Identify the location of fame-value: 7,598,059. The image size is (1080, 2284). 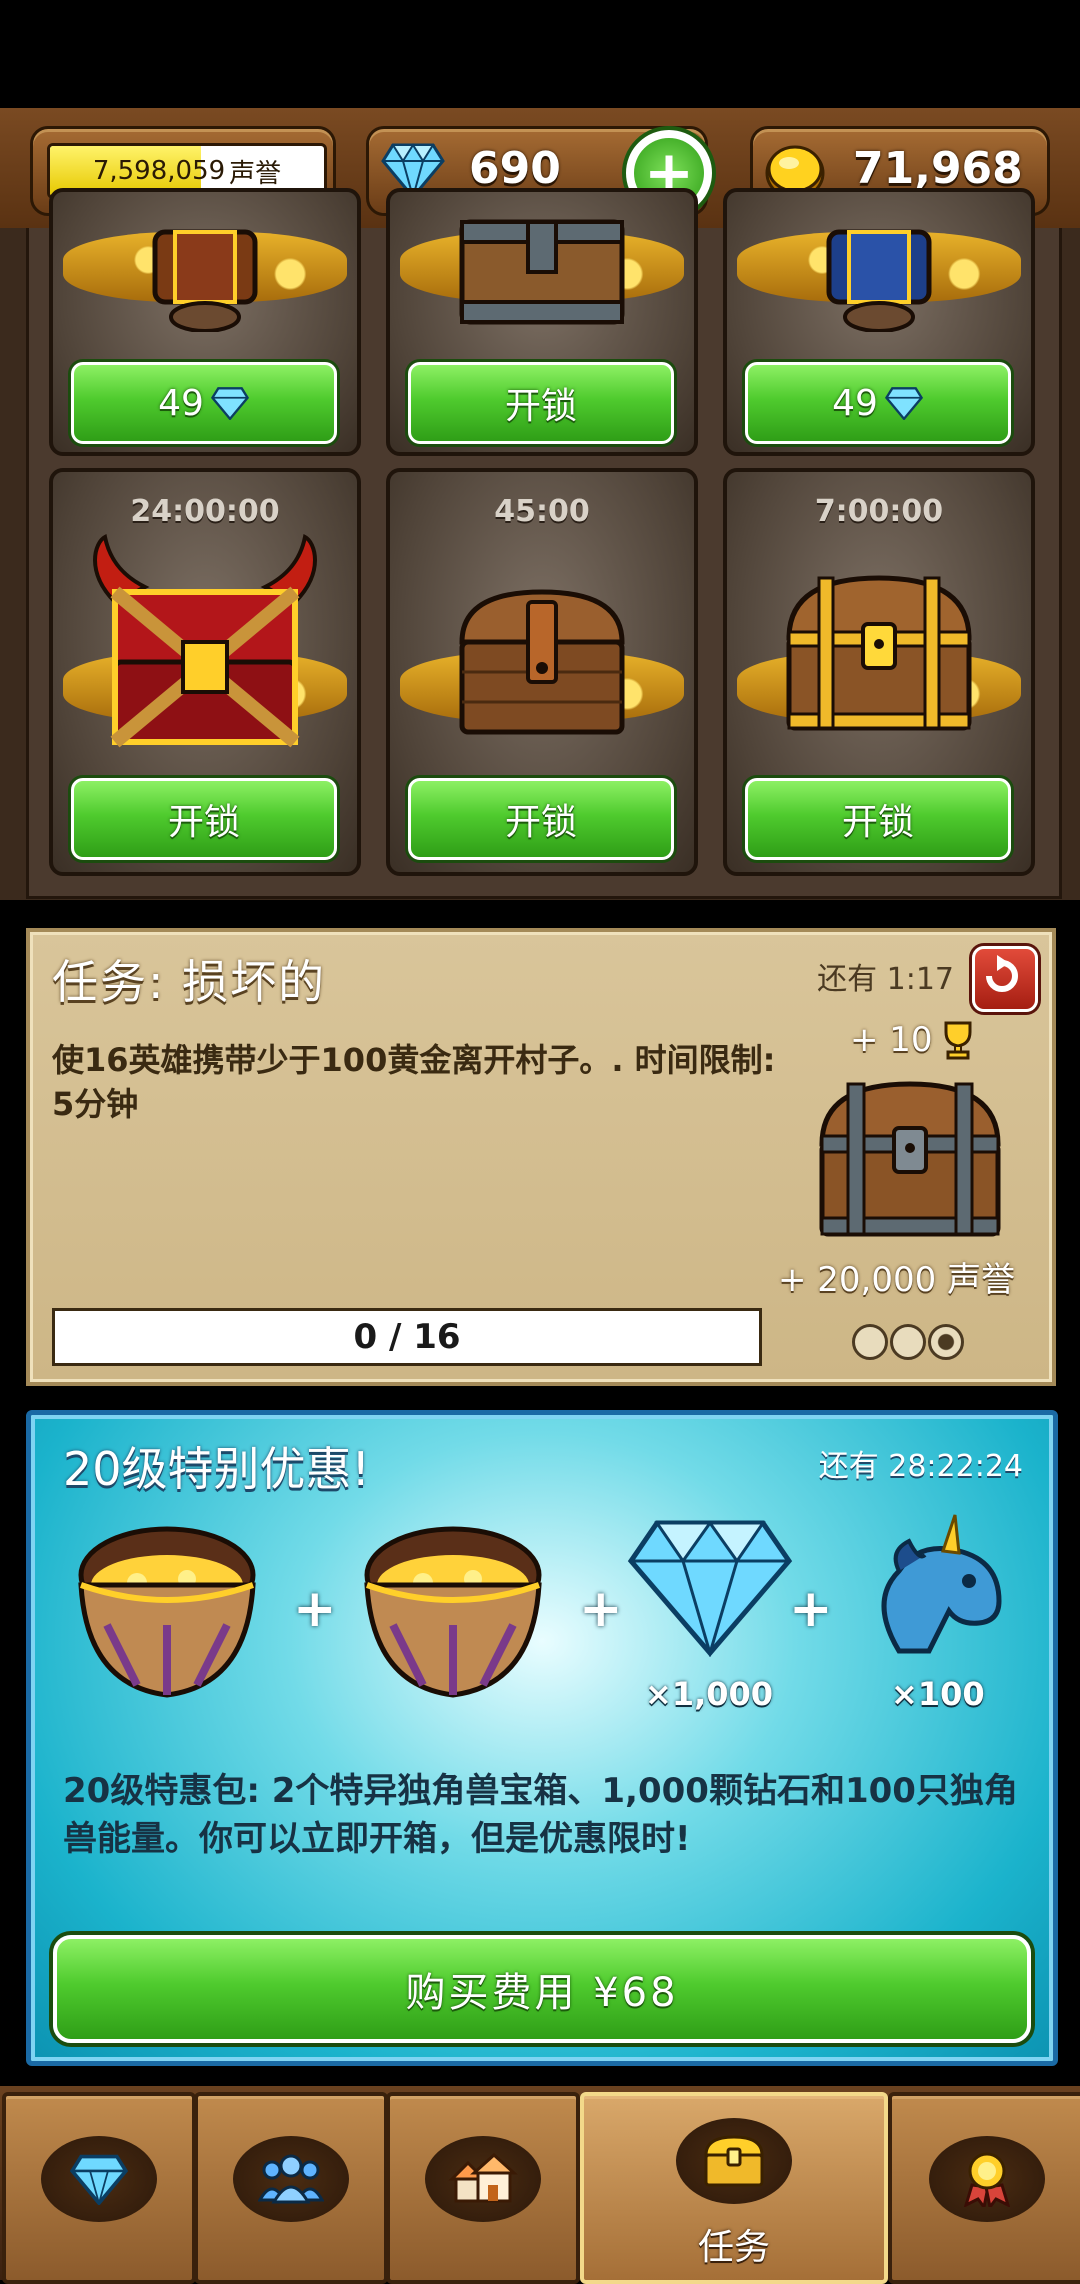
(159, 171).